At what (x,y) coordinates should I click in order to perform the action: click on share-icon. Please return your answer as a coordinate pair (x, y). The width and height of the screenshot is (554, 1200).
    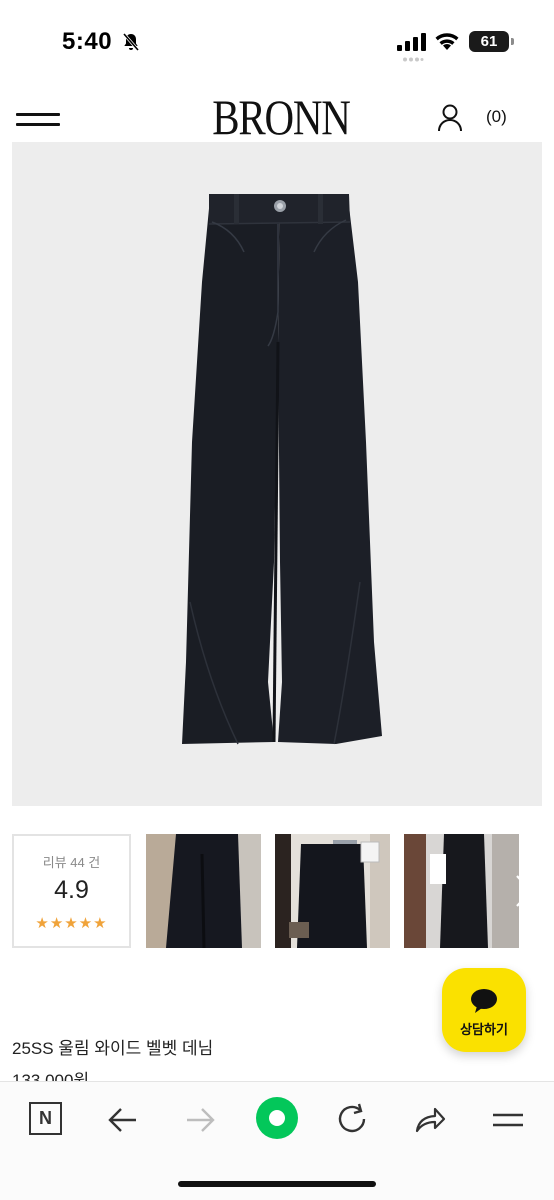
    Looking at the image, I should click on (430, 1120).